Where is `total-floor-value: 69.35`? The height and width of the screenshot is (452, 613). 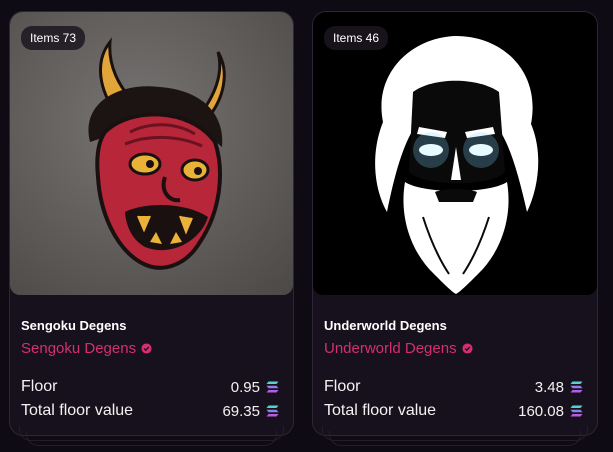 total-floor-value: 69.35 is located at coordinates (241, 411).